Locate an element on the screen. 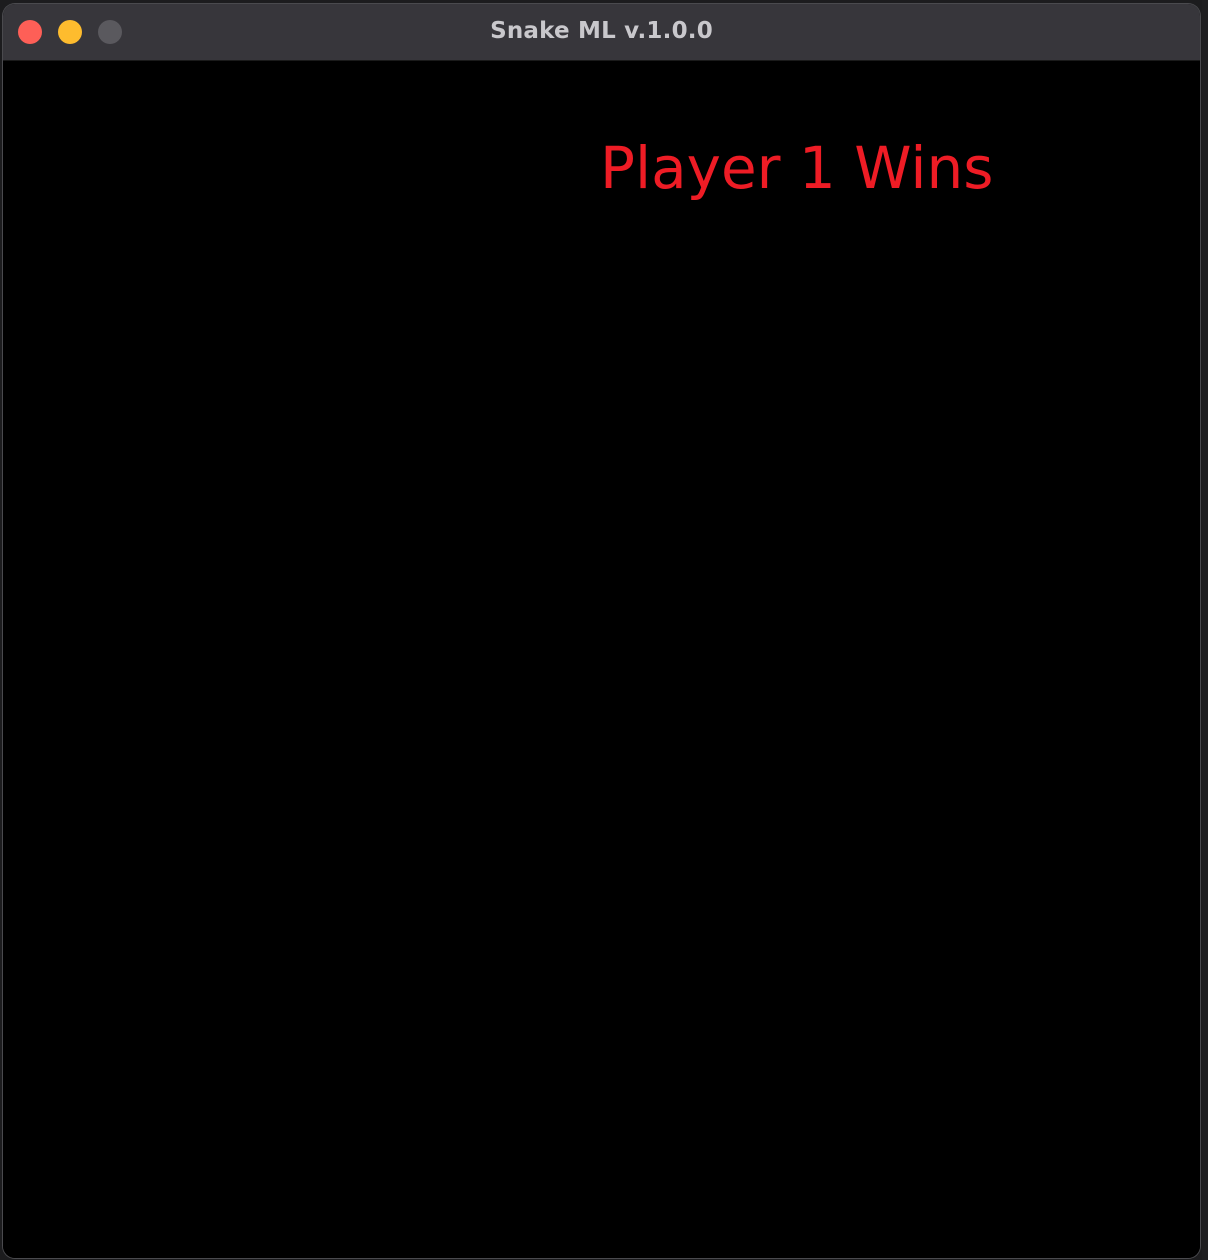 This screenshot has height=1260, width=1208. window-title: Snake ML v.1.0.0 is located at coordinates (601, 31).